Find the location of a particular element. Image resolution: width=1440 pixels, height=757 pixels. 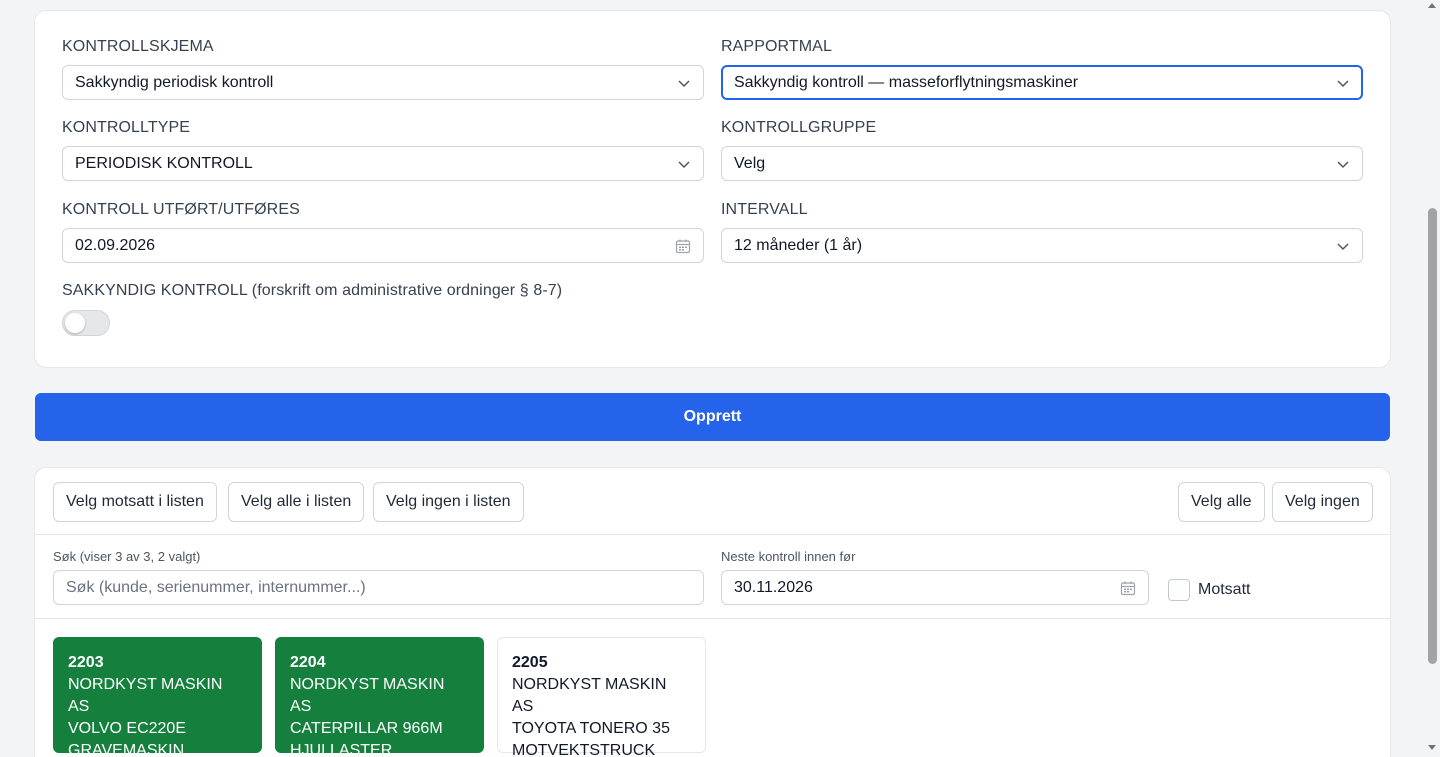

equipment-number: 2204 is located at coordinates (308, 662).